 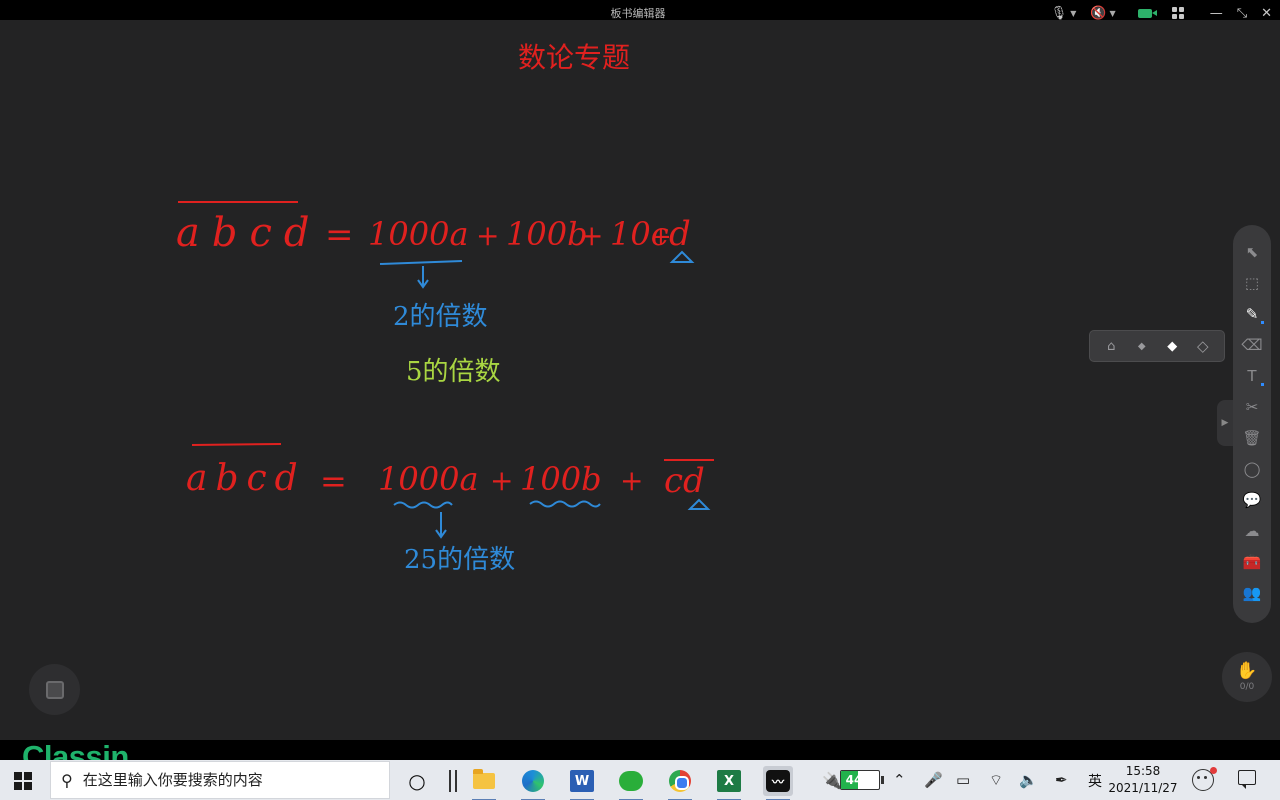 What do you see at coordinates (963, 780) in the screenshot?
I see `battery-tray-icon: ▭` at bounding box center [963, 780].